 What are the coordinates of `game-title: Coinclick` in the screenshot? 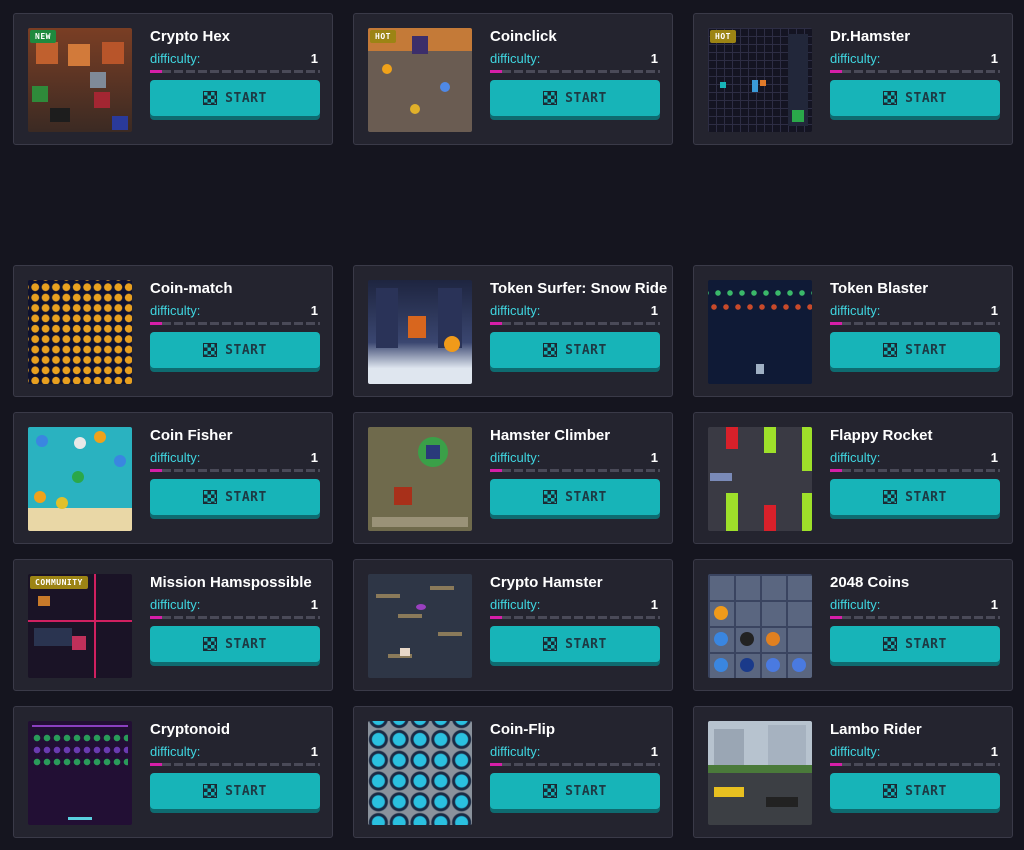 It's located at (523, 36).